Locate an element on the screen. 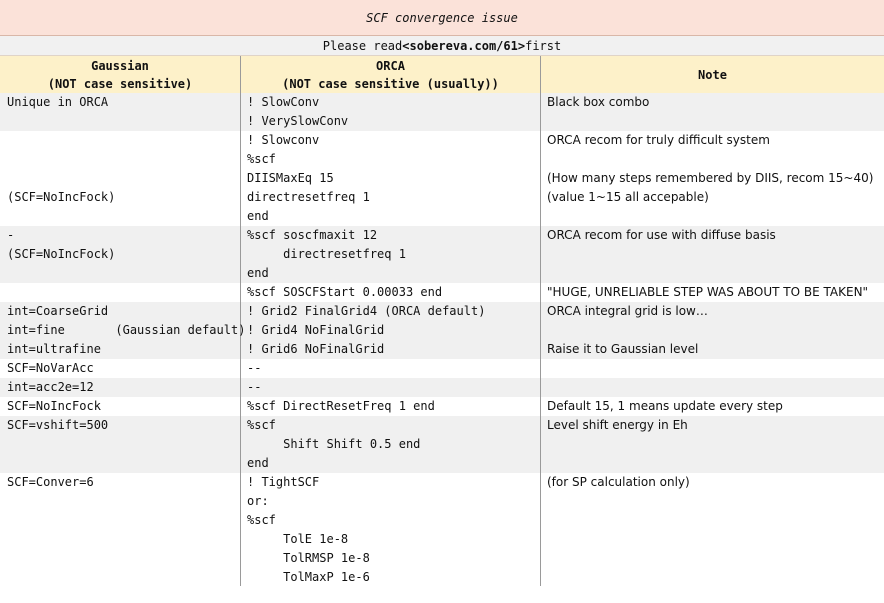  cell-orca: TolE 1e-8 is located at coordinates (298, 539).